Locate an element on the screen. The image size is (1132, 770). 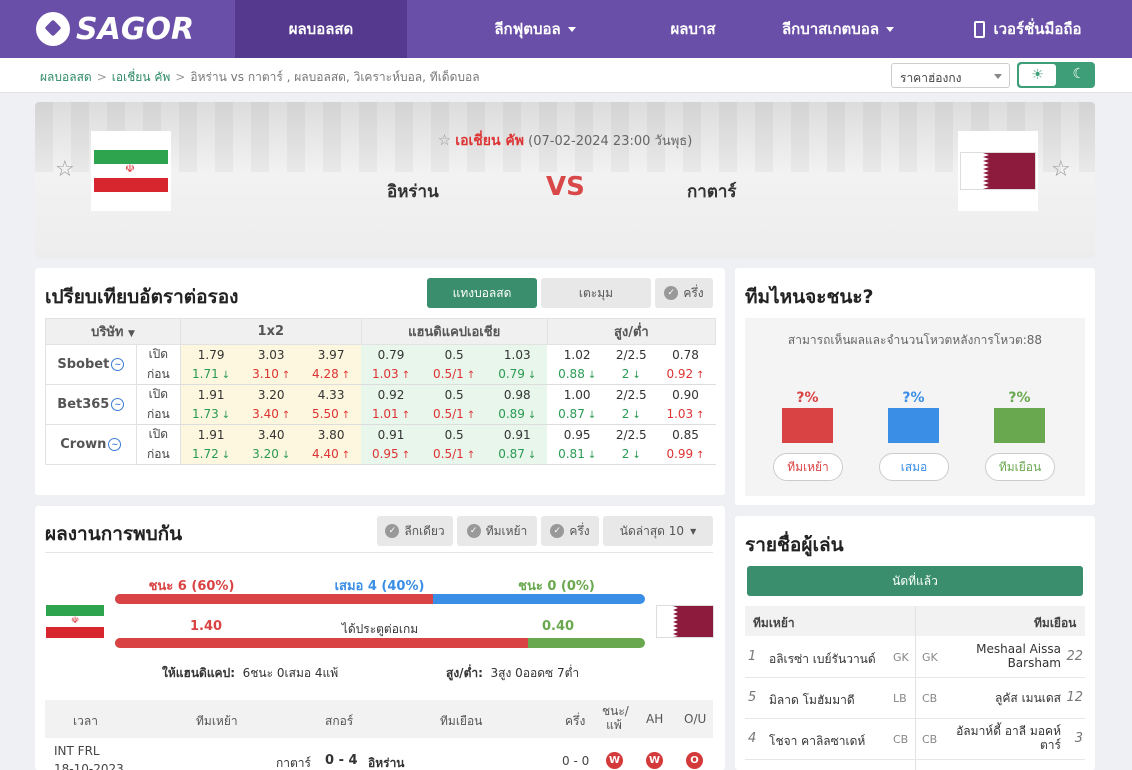
odds-open-value: 0.78 is located at coordinates (685, 354).